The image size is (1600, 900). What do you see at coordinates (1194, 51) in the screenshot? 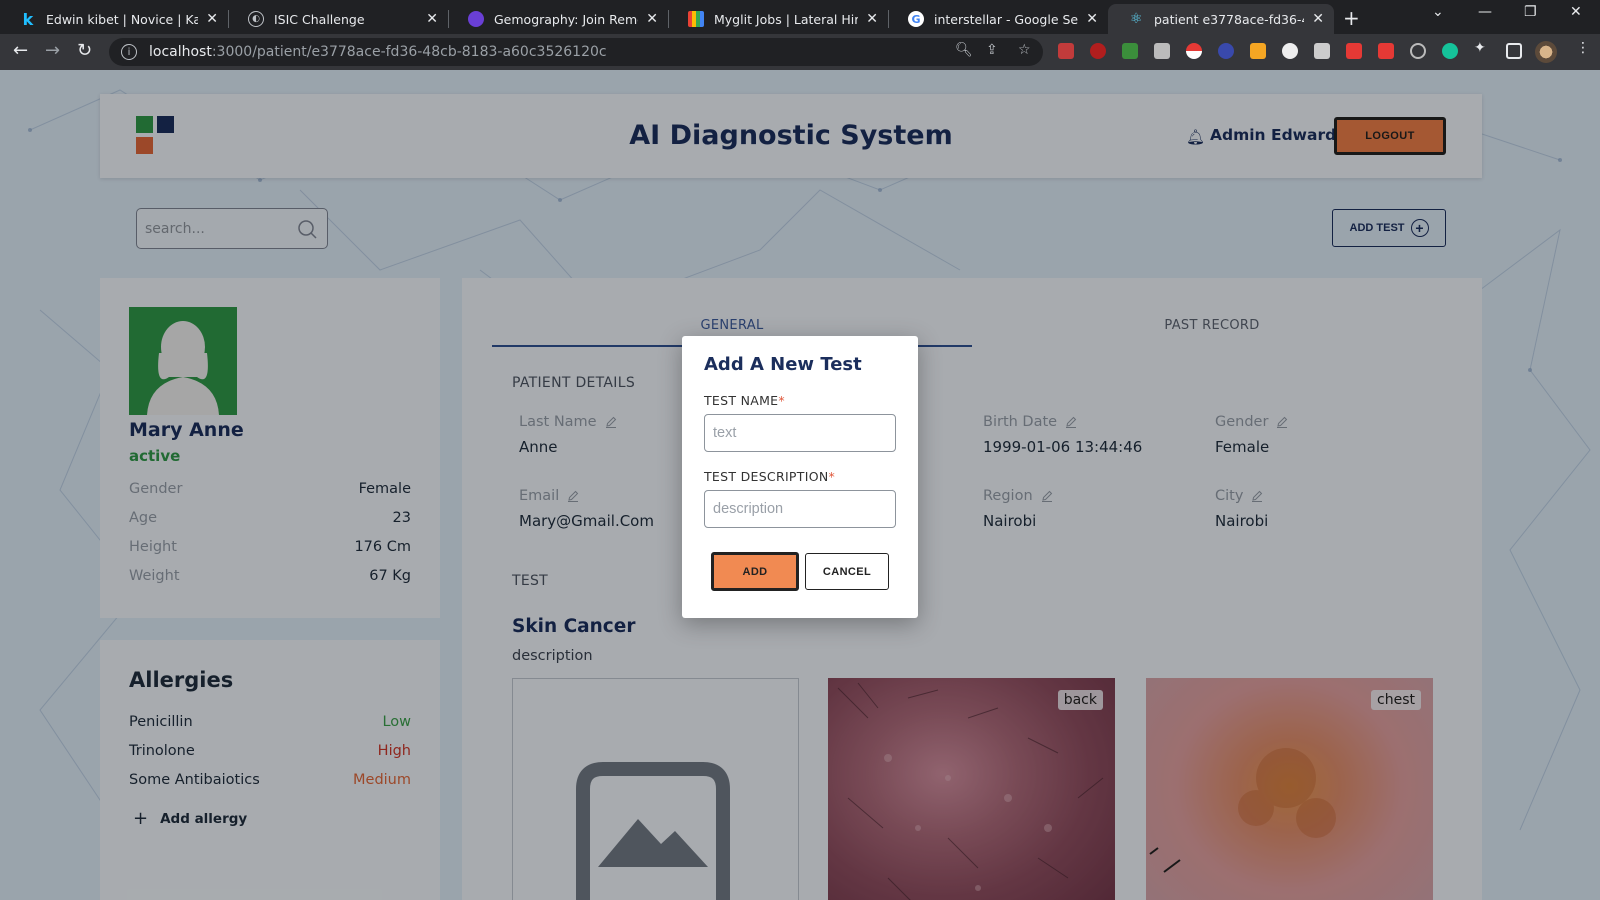
I see `pokeball-icon` at bounding box center [1194, 51].